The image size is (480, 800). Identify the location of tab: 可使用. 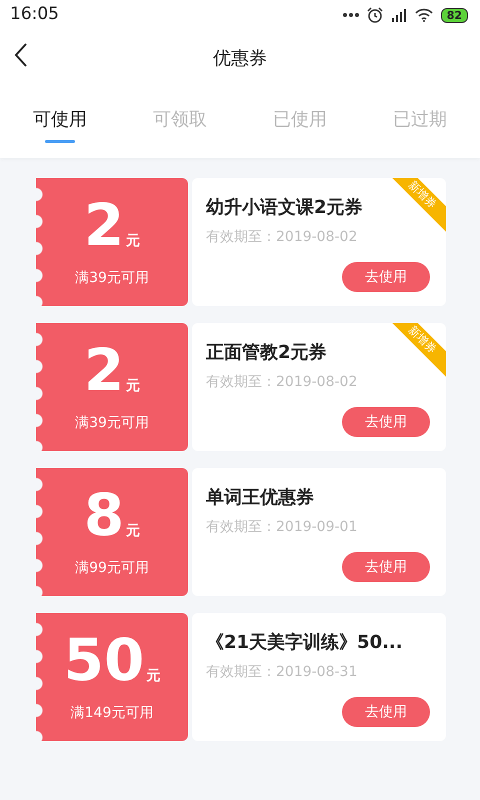
(60, 122).